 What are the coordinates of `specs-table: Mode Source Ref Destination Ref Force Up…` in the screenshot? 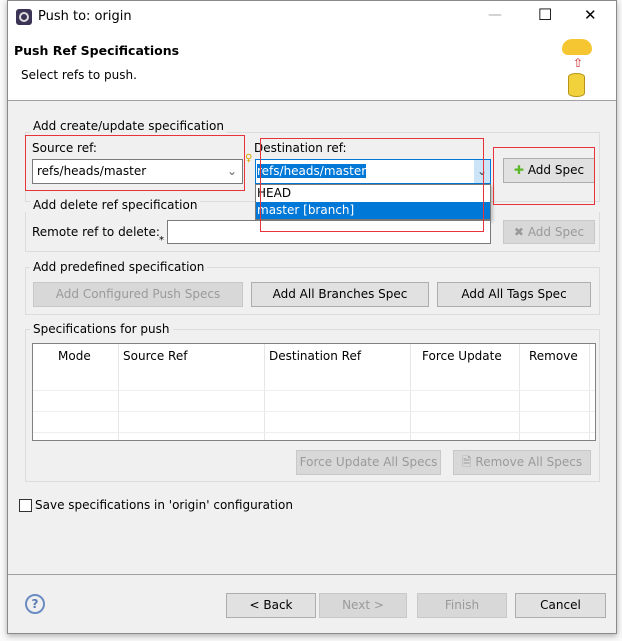 It's located at (314, 392).